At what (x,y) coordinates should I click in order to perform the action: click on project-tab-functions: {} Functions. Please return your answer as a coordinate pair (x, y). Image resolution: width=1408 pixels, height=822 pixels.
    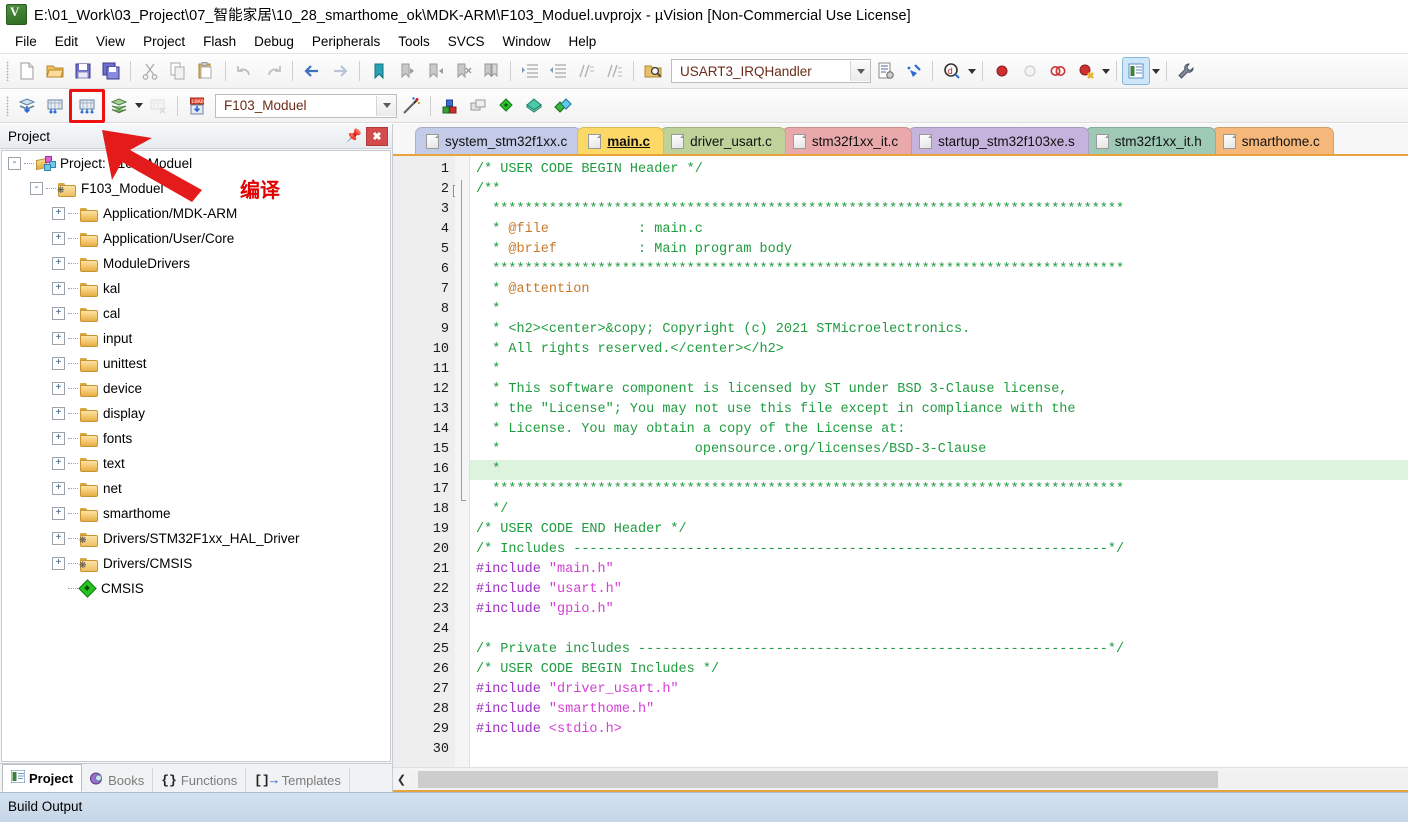
    Looking at the image, I should click on (200, 780).